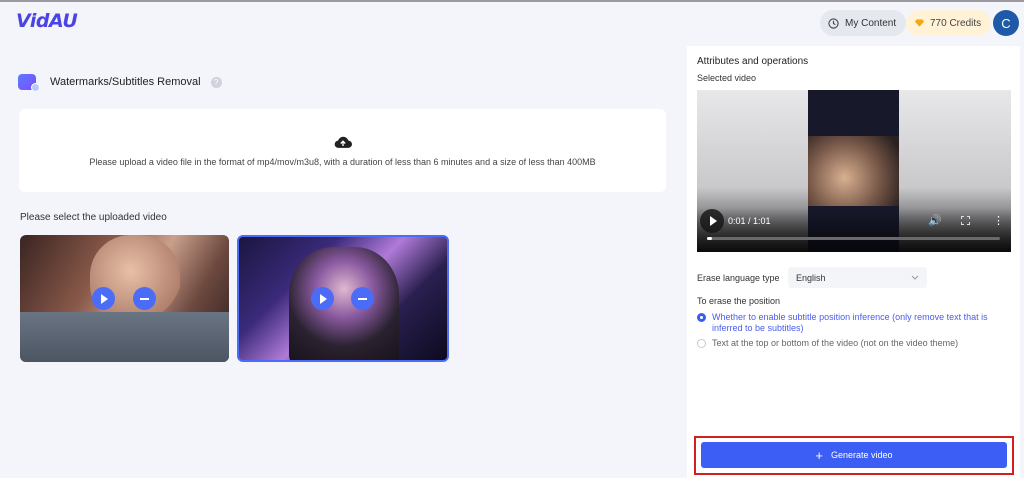 This screenshot has height=478, width=1024. Describe the element at coordinates (862, 455) in the screenshot. I see `generate-label: Generate video` at that location.